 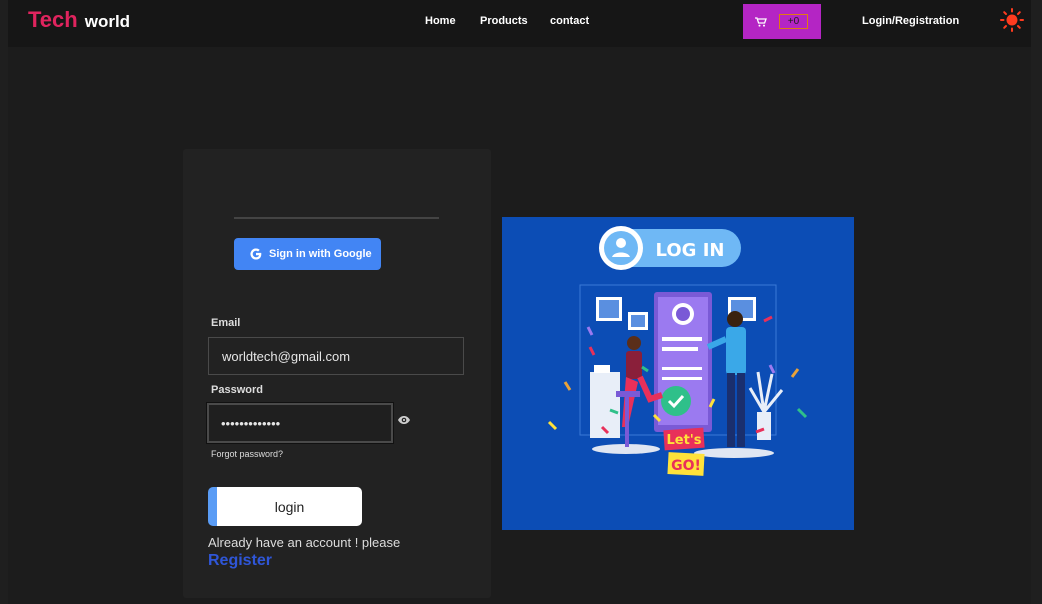 What do you see at coordinates (304, 542) in the screenshot?
I see `already-account-text: Already have an account ! please` at bounding box center [304, 542].